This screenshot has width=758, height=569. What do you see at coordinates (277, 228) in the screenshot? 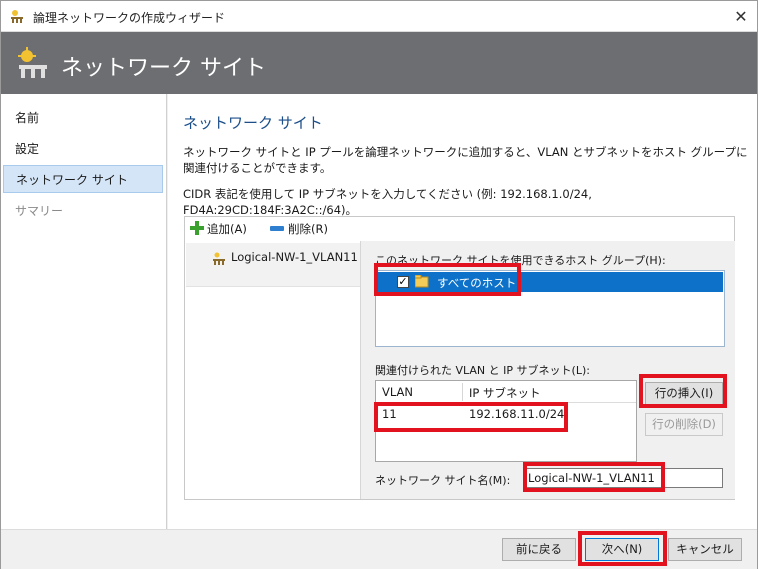
I see `remove-icon` at bounding box center [277, 228].